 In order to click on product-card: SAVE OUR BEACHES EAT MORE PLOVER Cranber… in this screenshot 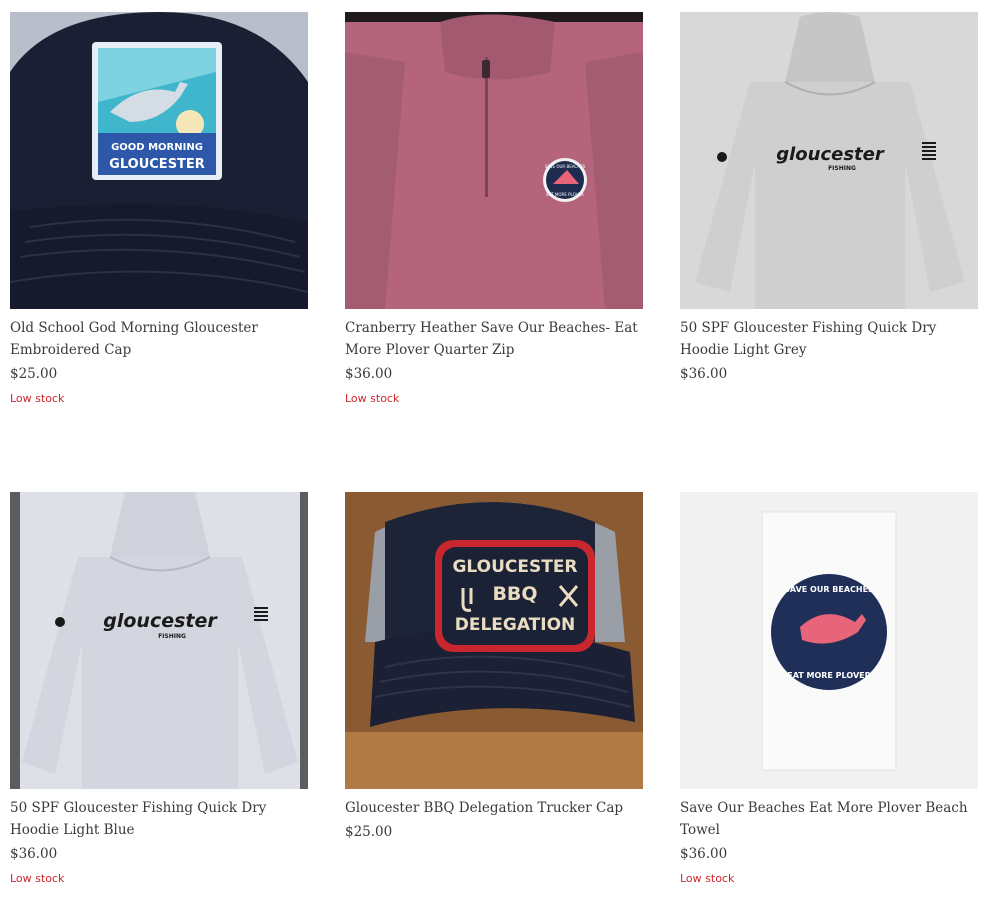, I will do `click(494, 209)`.